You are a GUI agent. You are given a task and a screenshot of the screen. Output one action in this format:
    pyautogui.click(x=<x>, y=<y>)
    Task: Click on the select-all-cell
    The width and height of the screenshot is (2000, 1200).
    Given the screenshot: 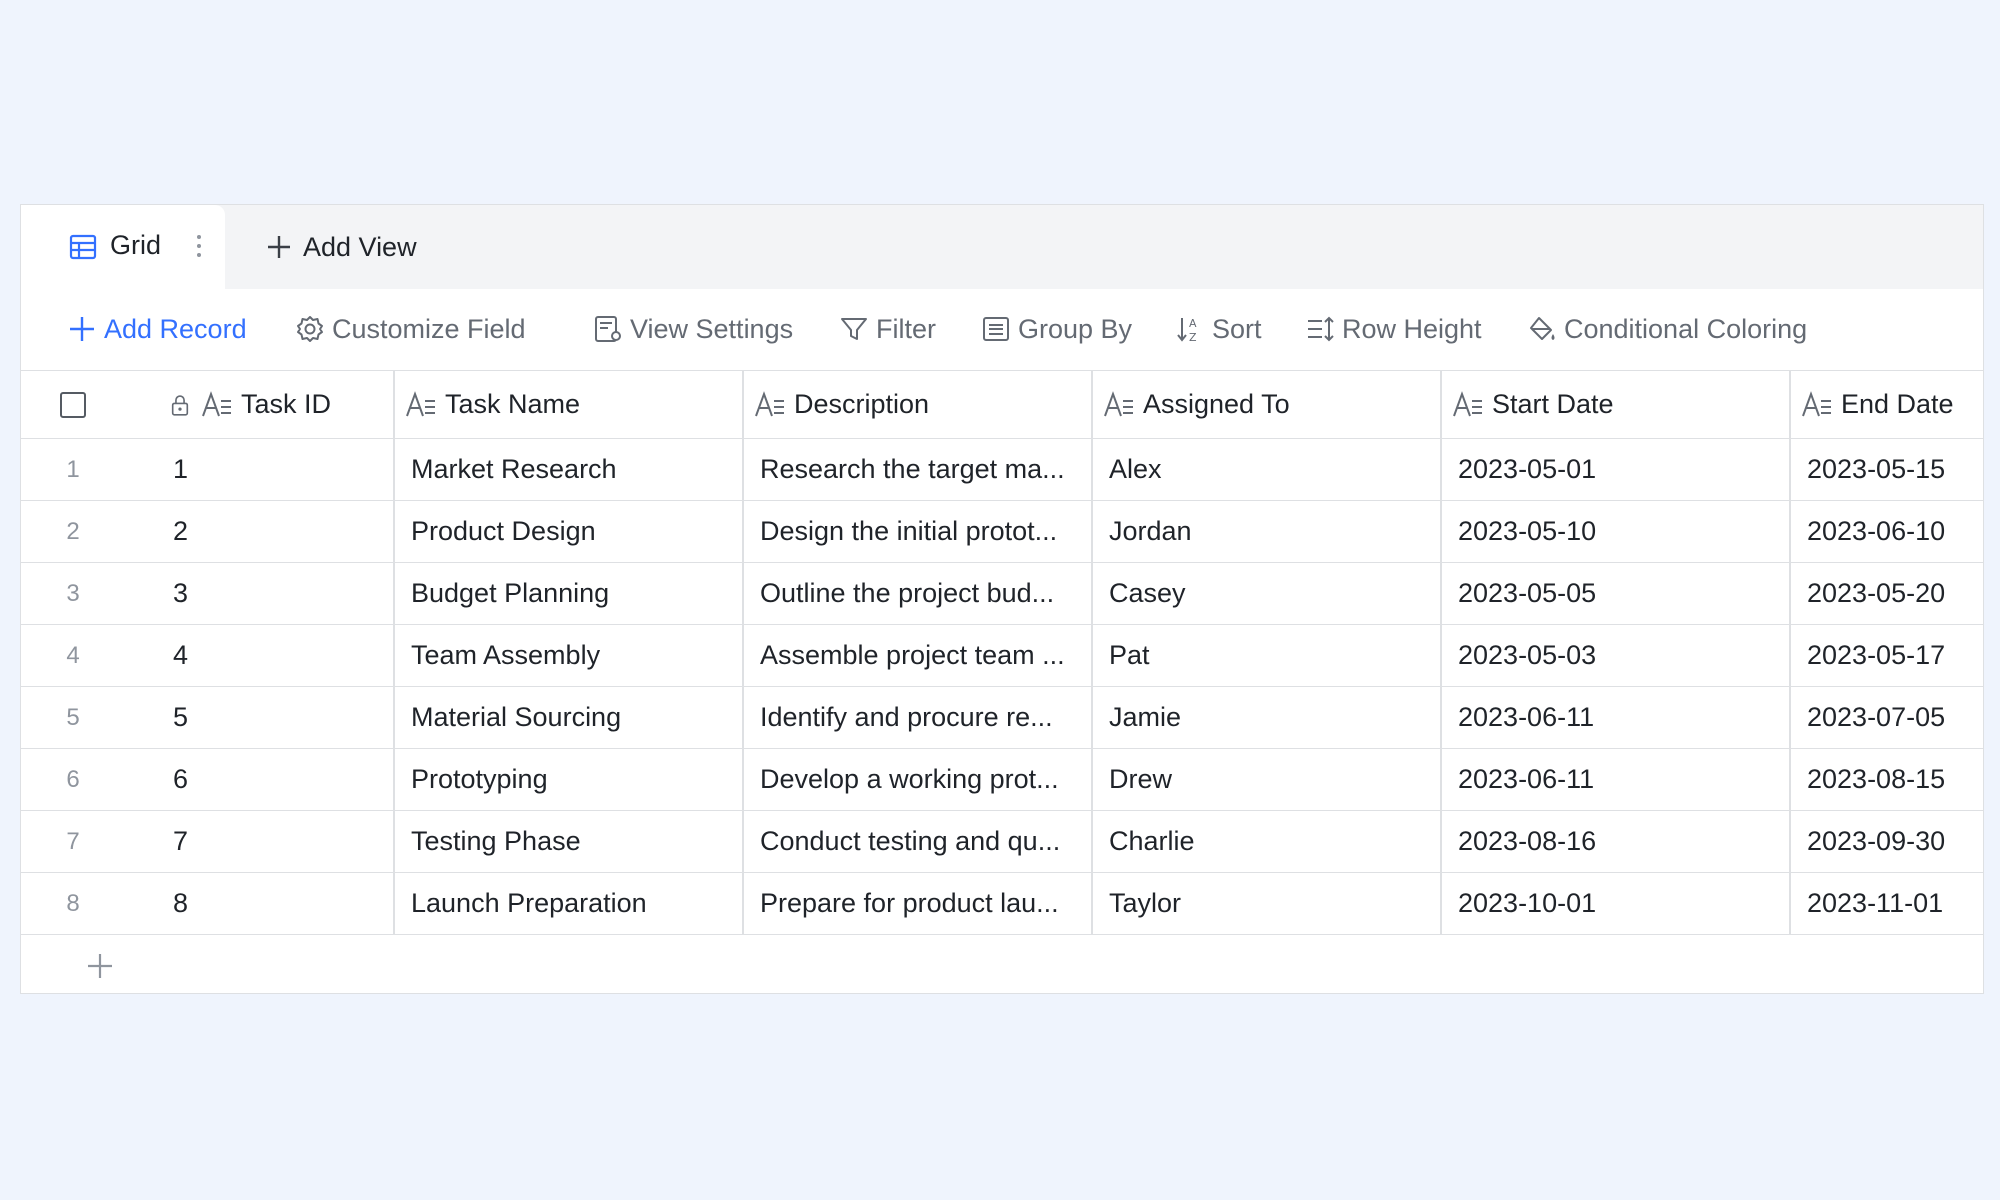 What is the action you would take?
    pyautogui.click(x=73, y=404)
    